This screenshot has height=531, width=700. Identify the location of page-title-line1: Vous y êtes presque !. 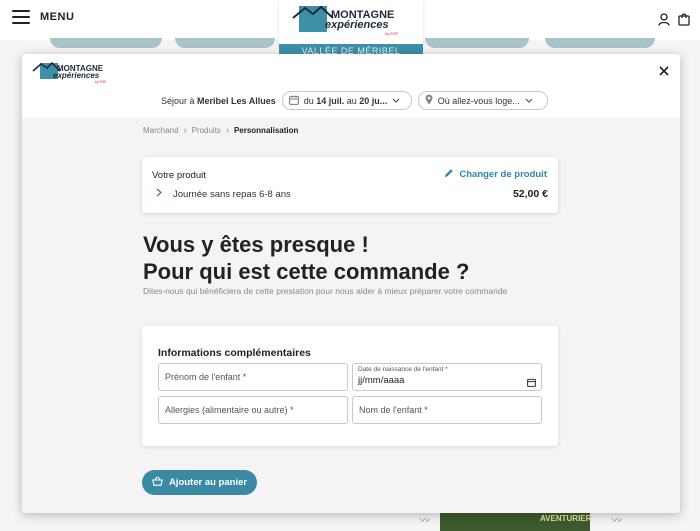
(256, 244).